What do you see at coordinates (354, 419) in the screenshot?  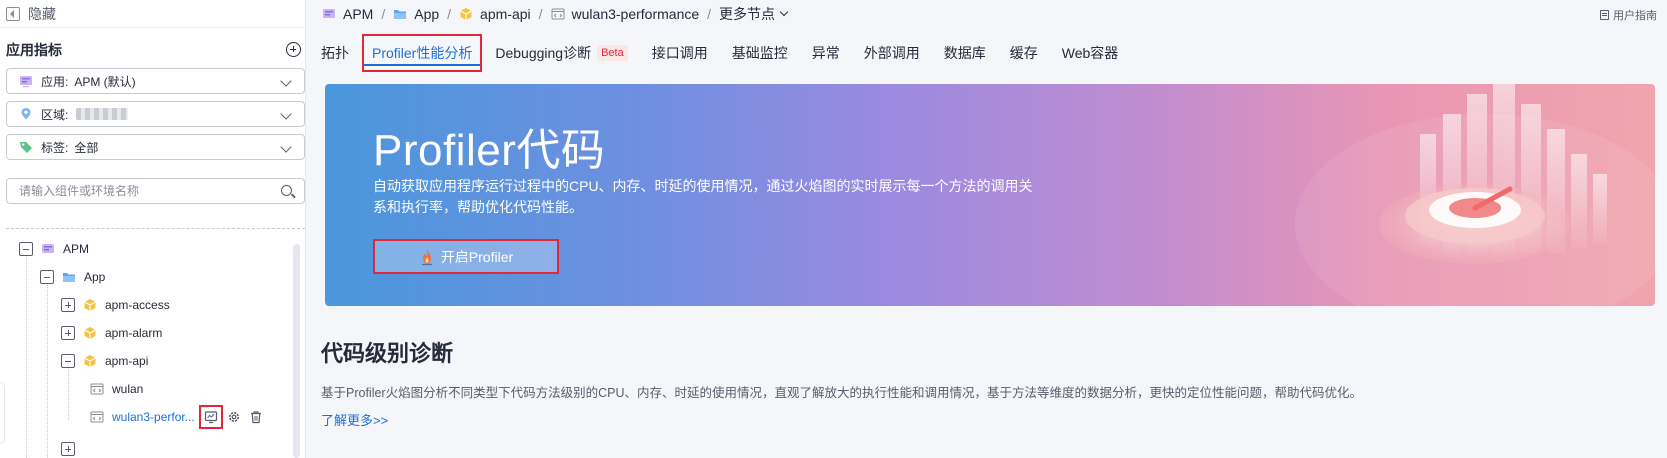 I see `learn-more-link: 了解更多>>` at bounding box center [354, 419].